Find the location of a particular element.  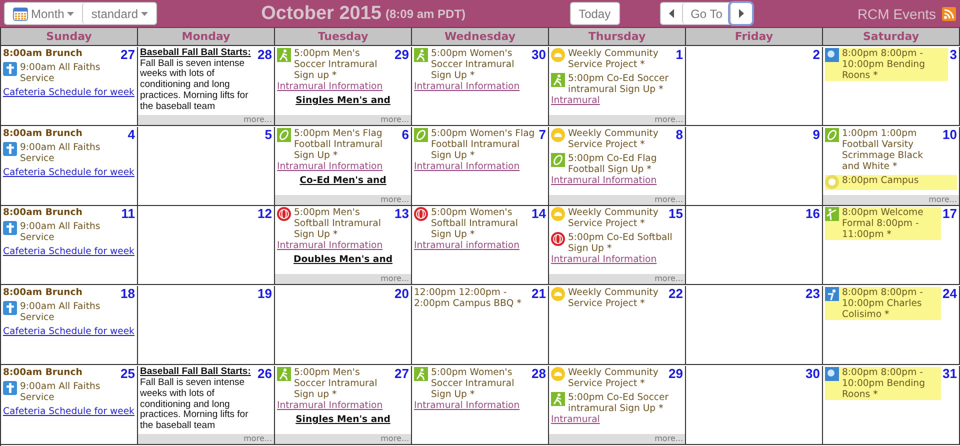

caret-icon is located at coordinates (70, 14).